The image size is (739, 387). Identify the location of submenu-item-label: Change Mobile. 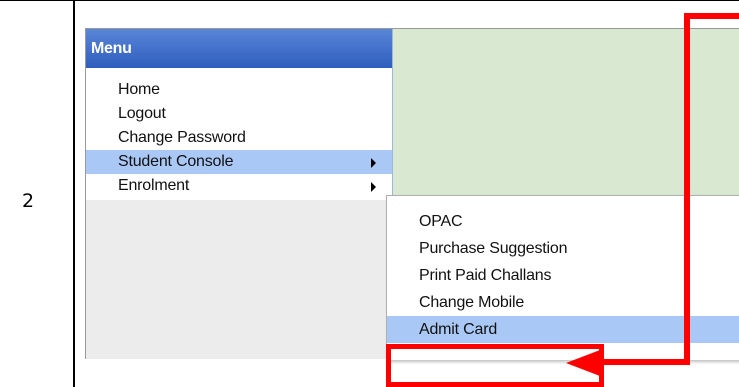
(472, 302).